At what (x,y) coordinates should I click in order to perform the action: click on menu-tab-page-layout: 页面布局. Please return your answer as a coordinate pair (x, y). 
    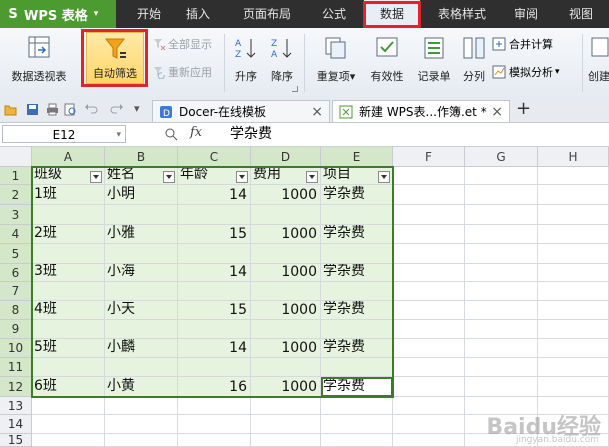
    Looking at the image, I should click on (267, 14).